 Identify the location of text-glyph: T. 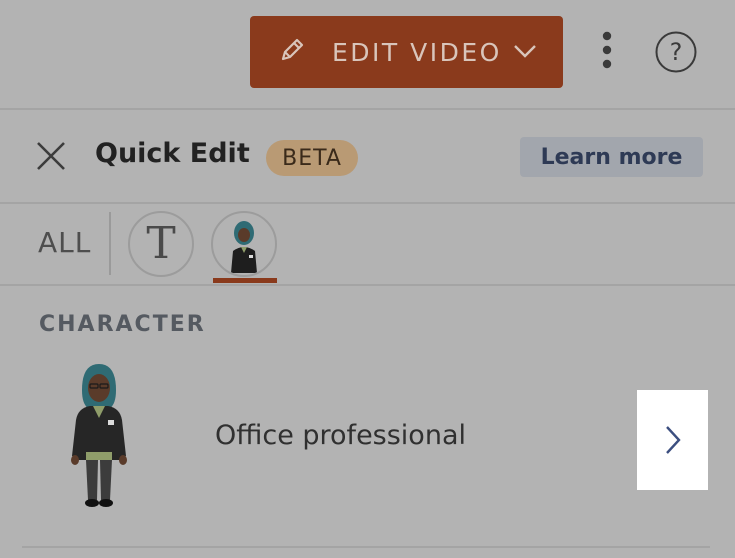
(160, 243).